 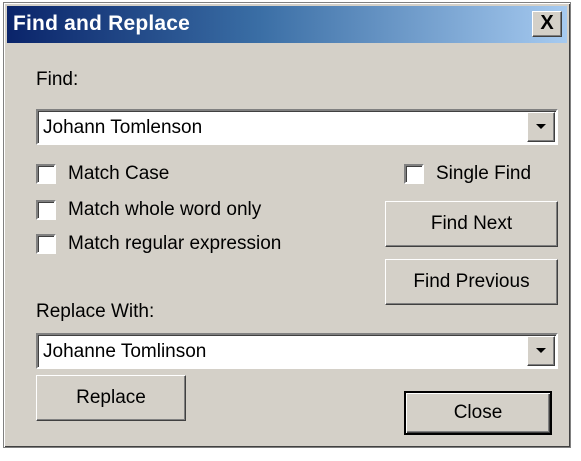 What do you see at coordinates (119, 173) in the screenshot?
I see `match-case-label: Match Case` at bounding box center [119, 173].